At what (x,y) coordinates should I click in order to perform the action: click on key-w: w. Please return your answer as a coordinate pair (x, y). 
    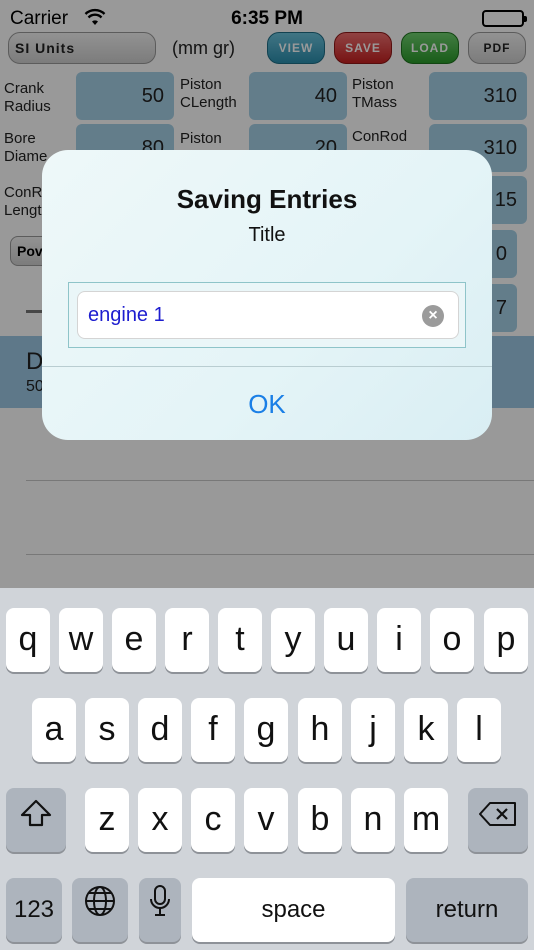
    Looking at the image, I should click on (81, 640).